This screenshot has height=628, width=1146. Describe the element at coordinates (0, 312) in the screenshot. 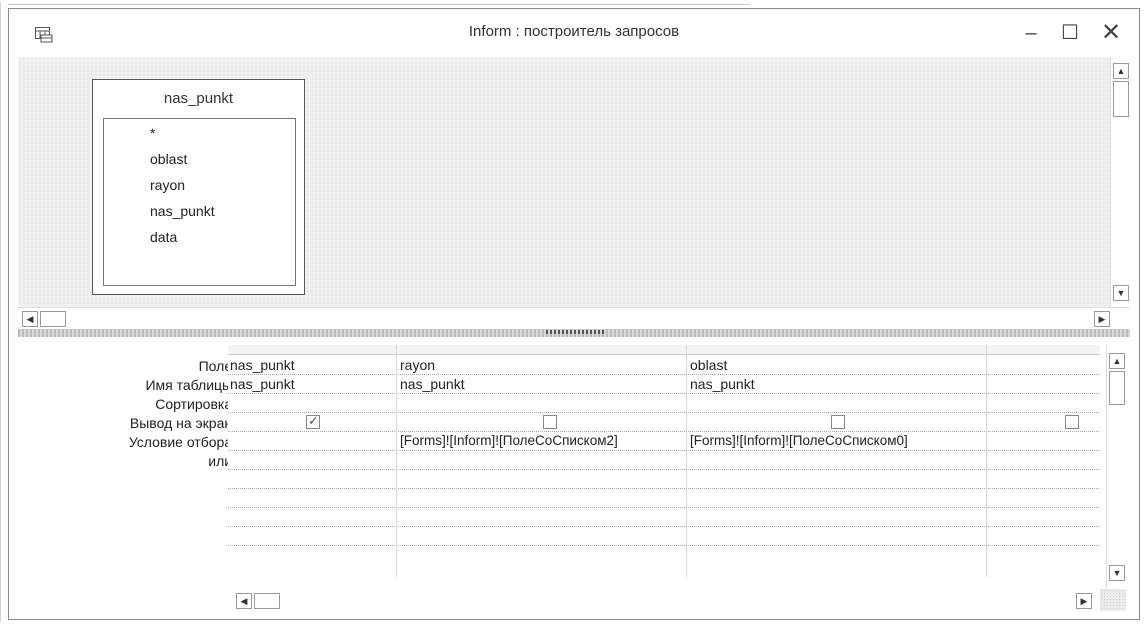

I see `background-window-edge-left` at that location.